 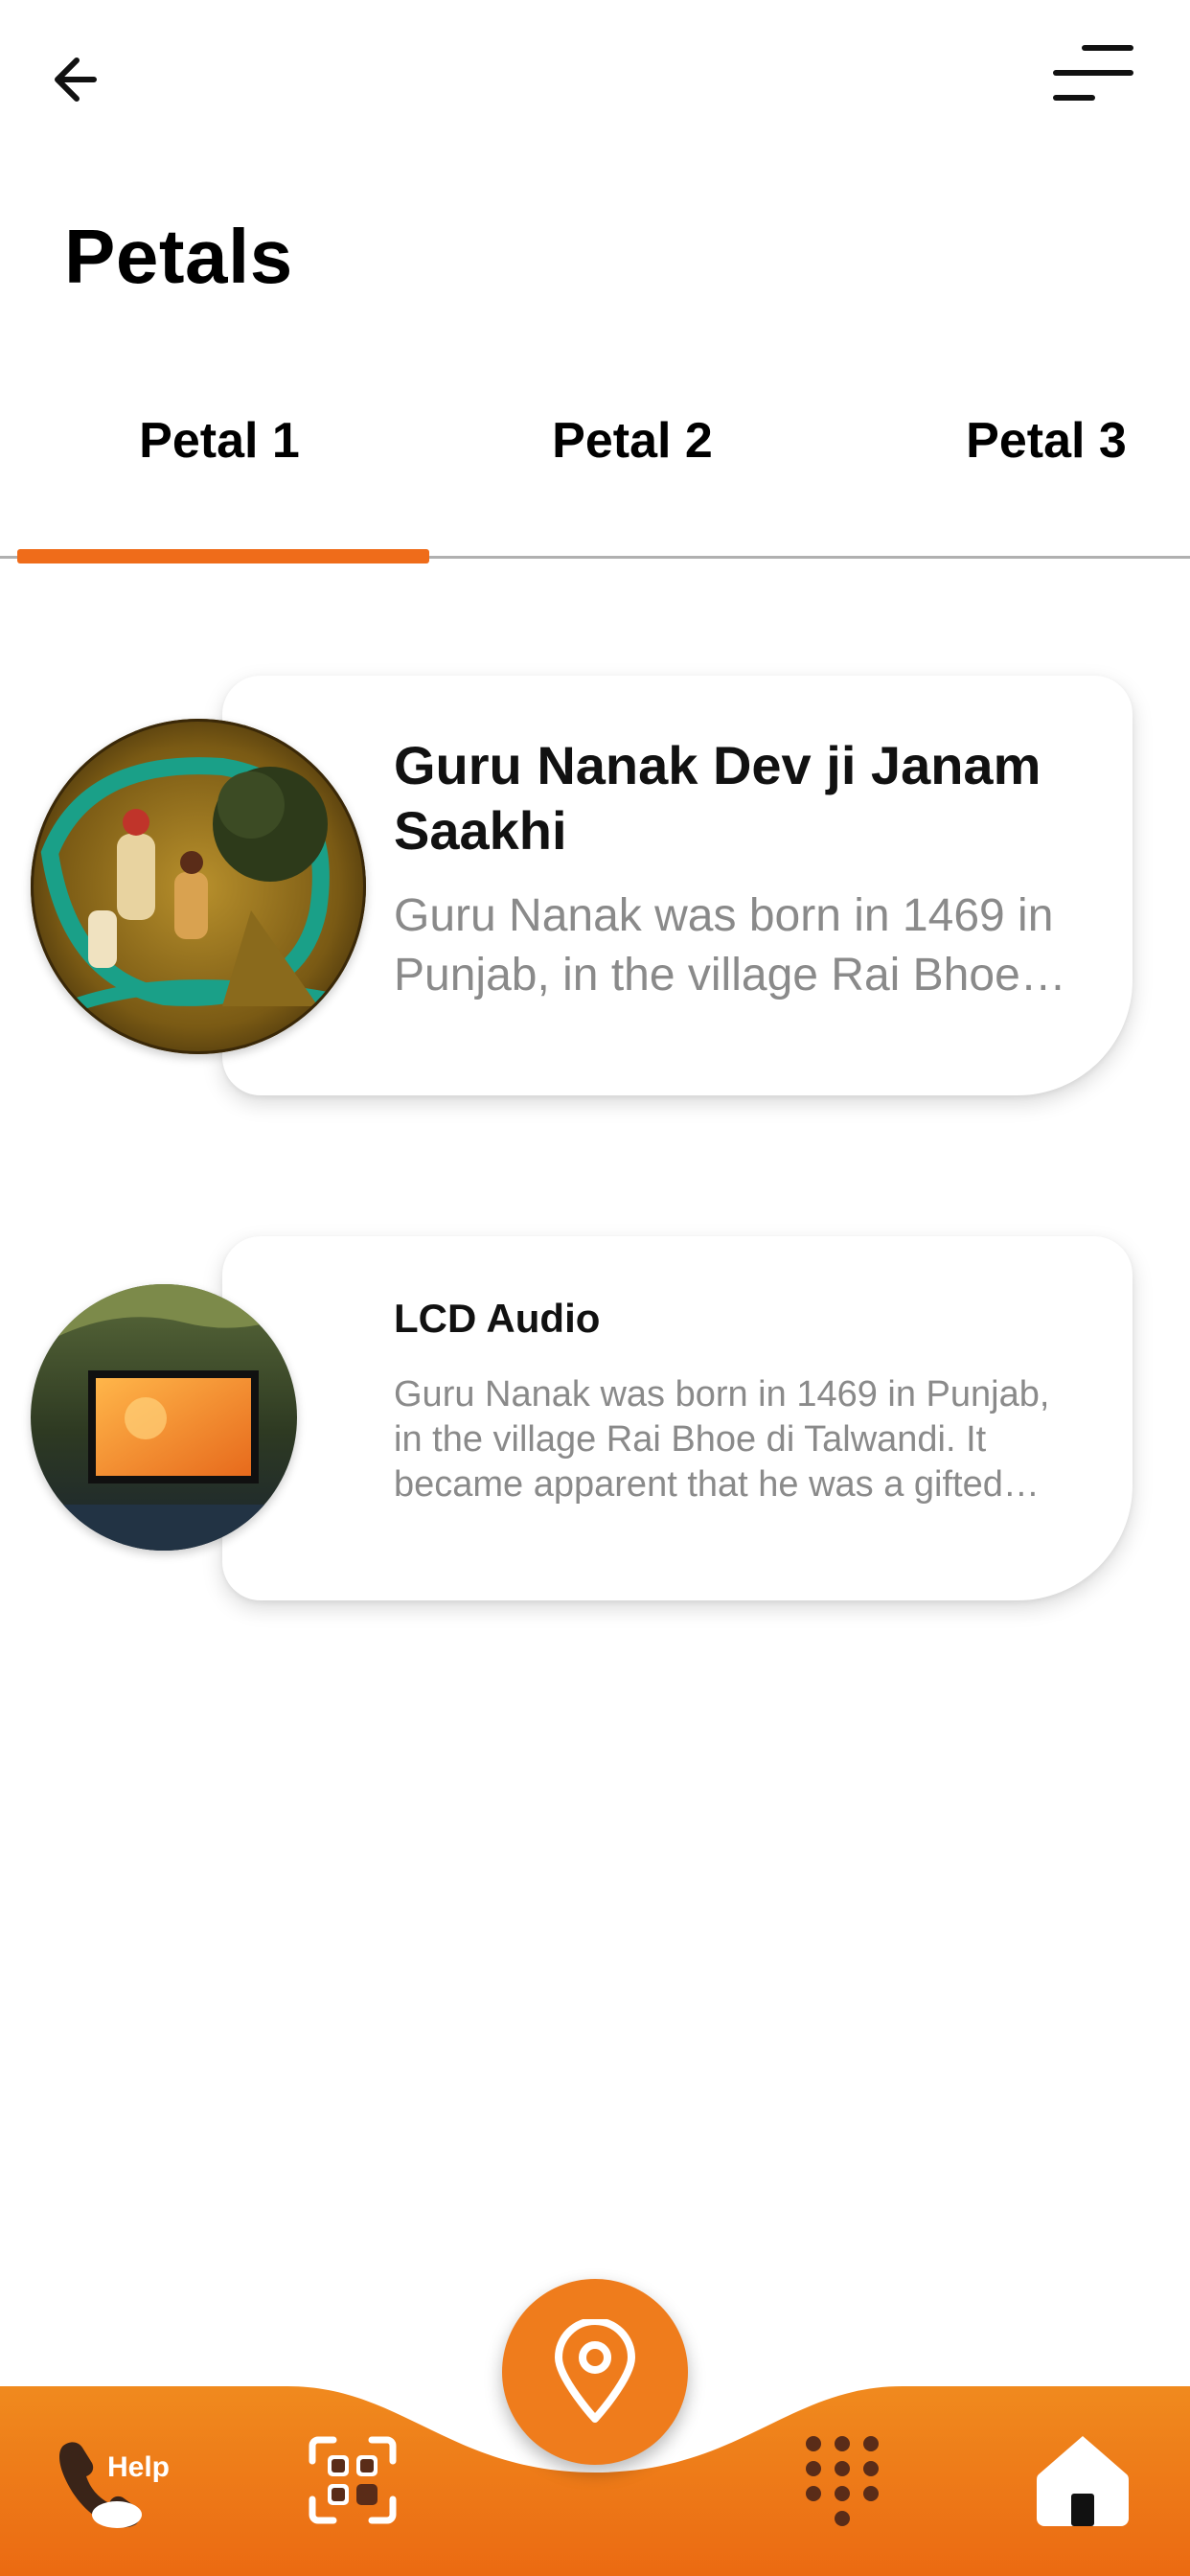 I want to click on help-button, so click(x=121, y=2487).